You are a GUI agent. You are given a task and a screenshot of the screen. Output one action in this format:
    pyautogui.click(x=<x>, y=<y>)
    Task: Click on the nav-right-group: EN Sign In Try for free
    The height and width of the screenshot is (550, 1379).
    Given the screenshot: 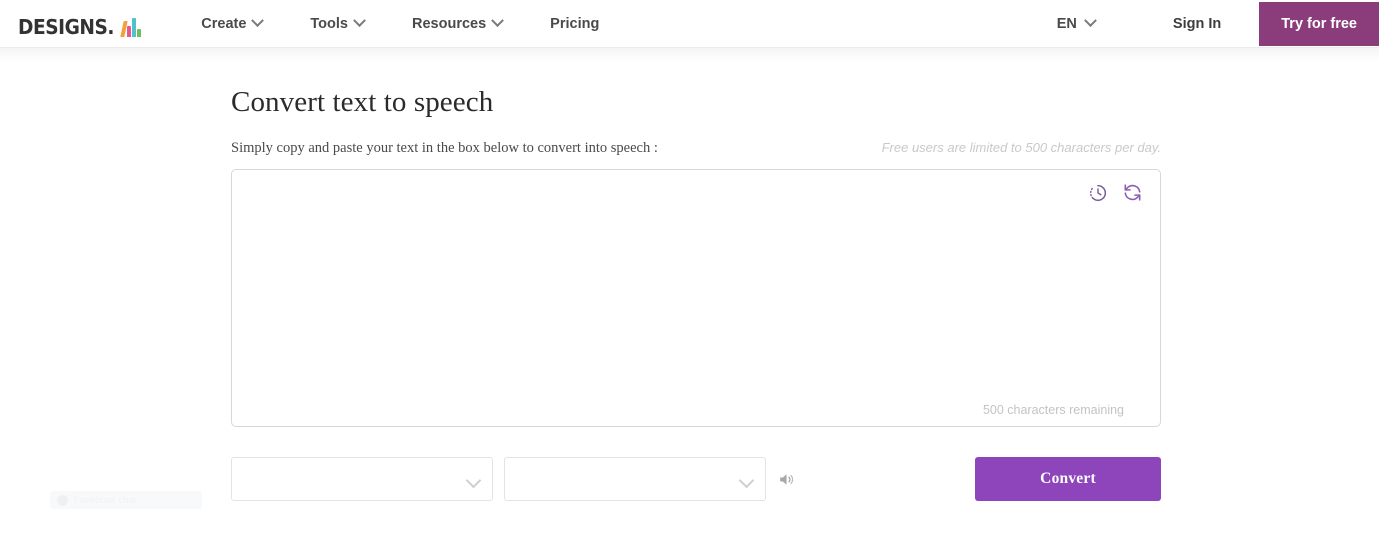 What is the action you would take?
    pyautogui.click(x=1211, y=24)
    